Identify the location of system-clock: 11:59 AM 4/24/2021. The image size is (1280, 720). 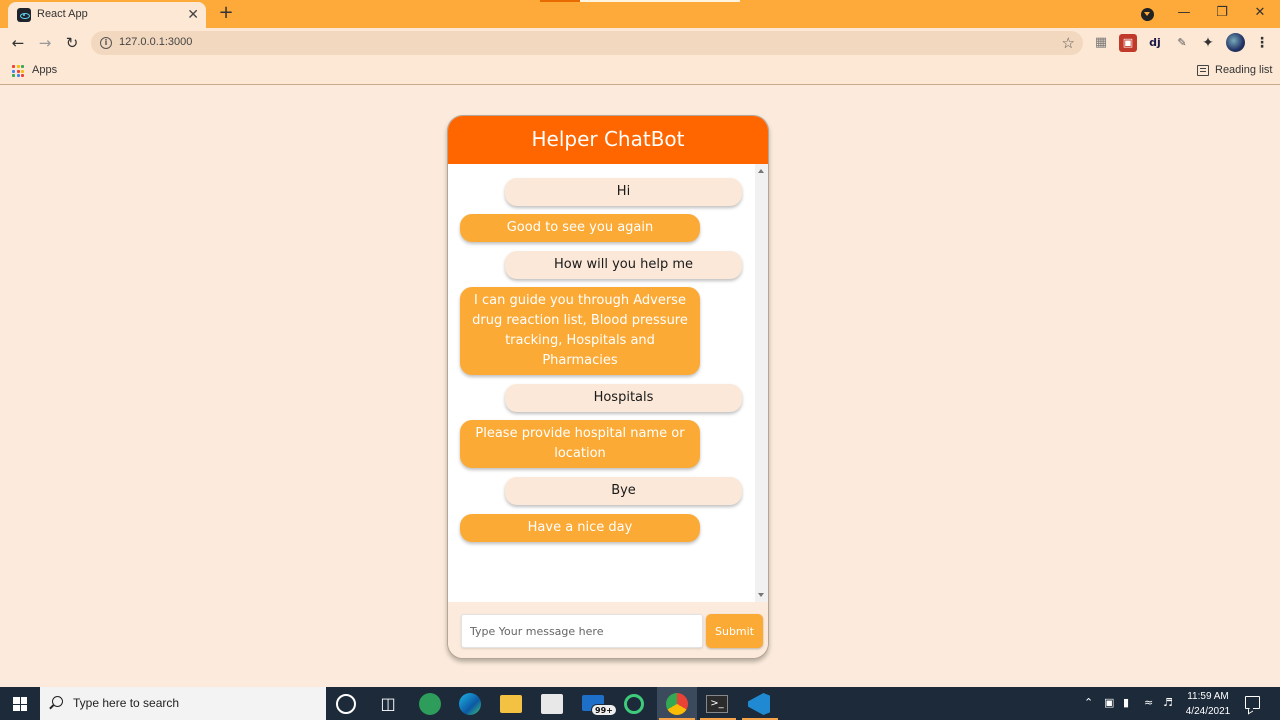
(1208, 704).